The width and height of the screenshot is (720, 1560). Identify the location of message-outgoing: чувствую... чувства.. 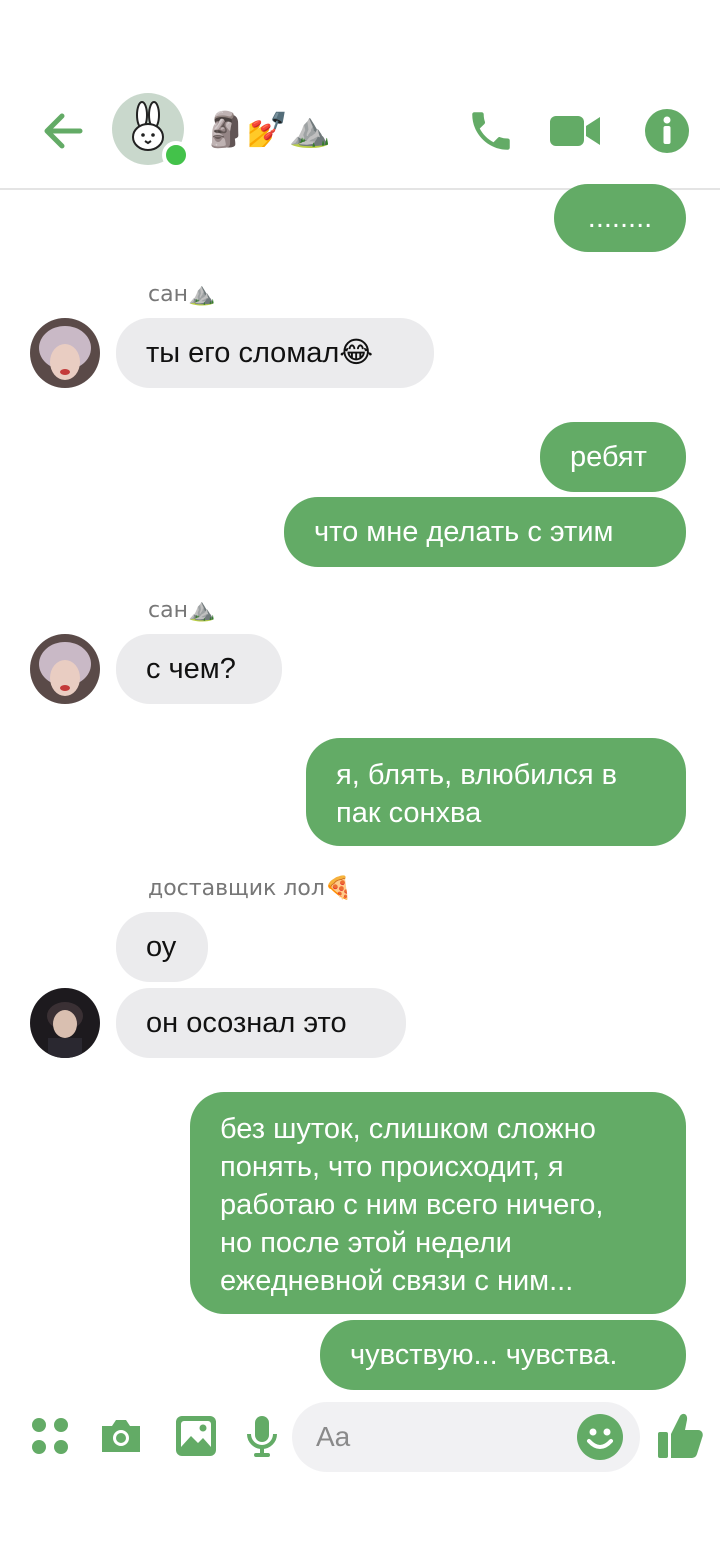
(503, 1355).